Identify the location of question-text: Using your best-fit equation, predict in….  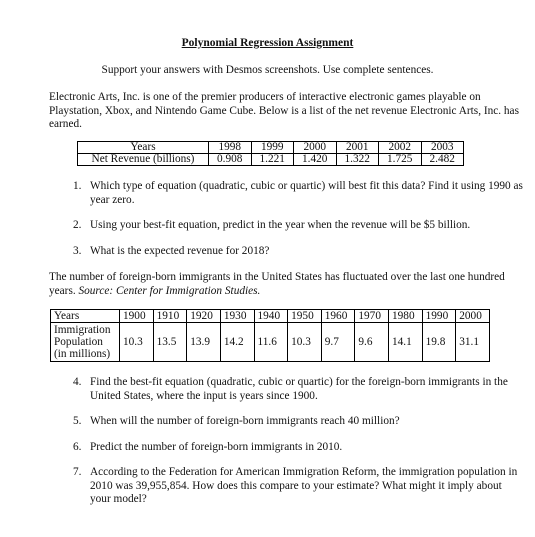
(280, 225).